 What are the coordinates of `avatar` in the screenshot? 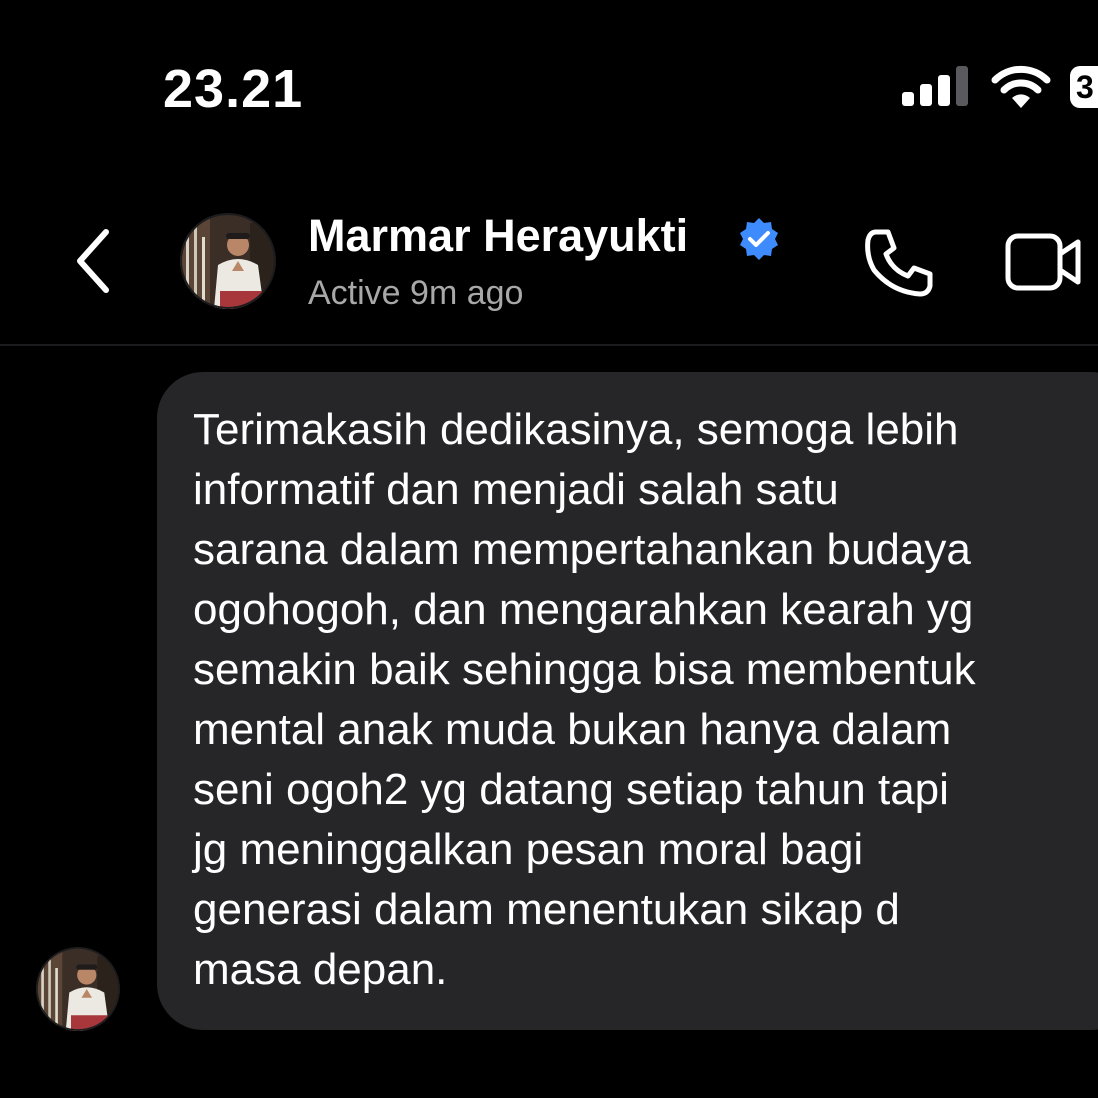 It's located at (228, 261).